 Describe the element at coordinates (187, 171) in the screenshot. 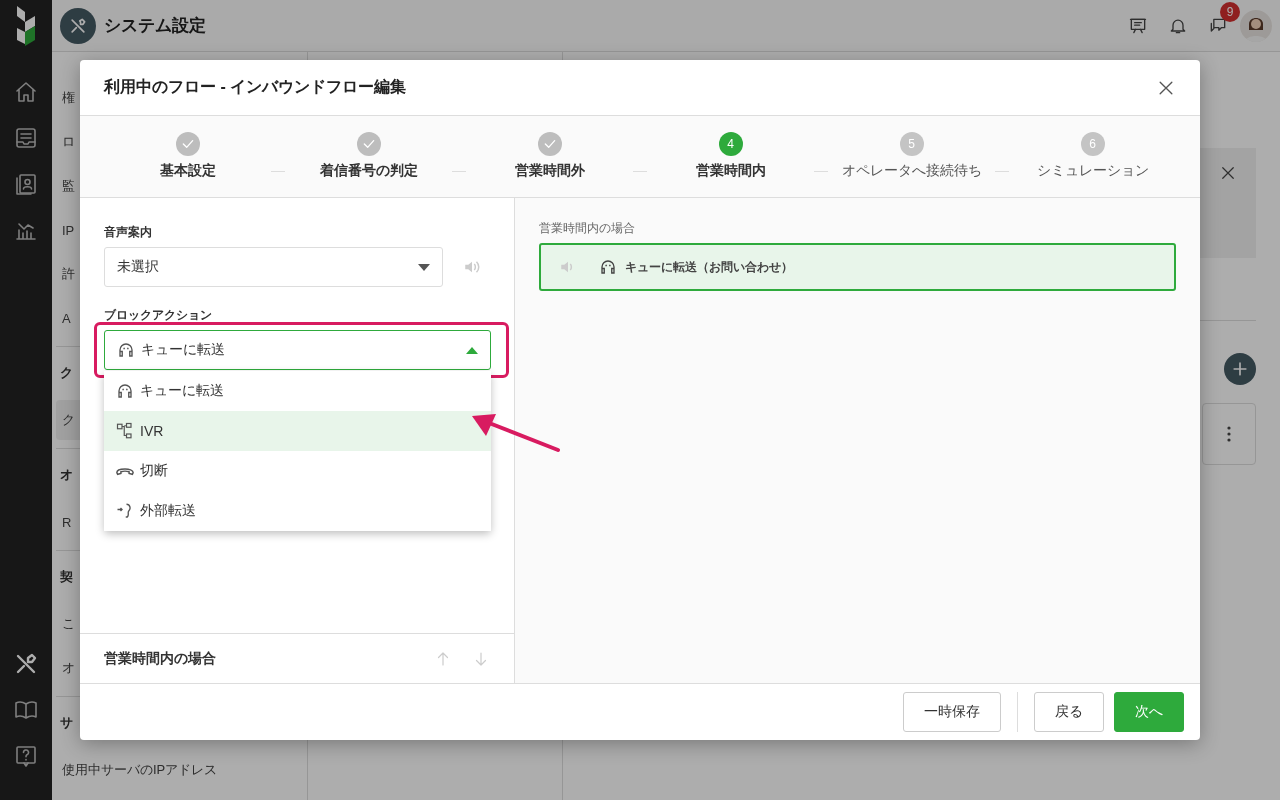

I see `step-label: 基本設定` at that location.